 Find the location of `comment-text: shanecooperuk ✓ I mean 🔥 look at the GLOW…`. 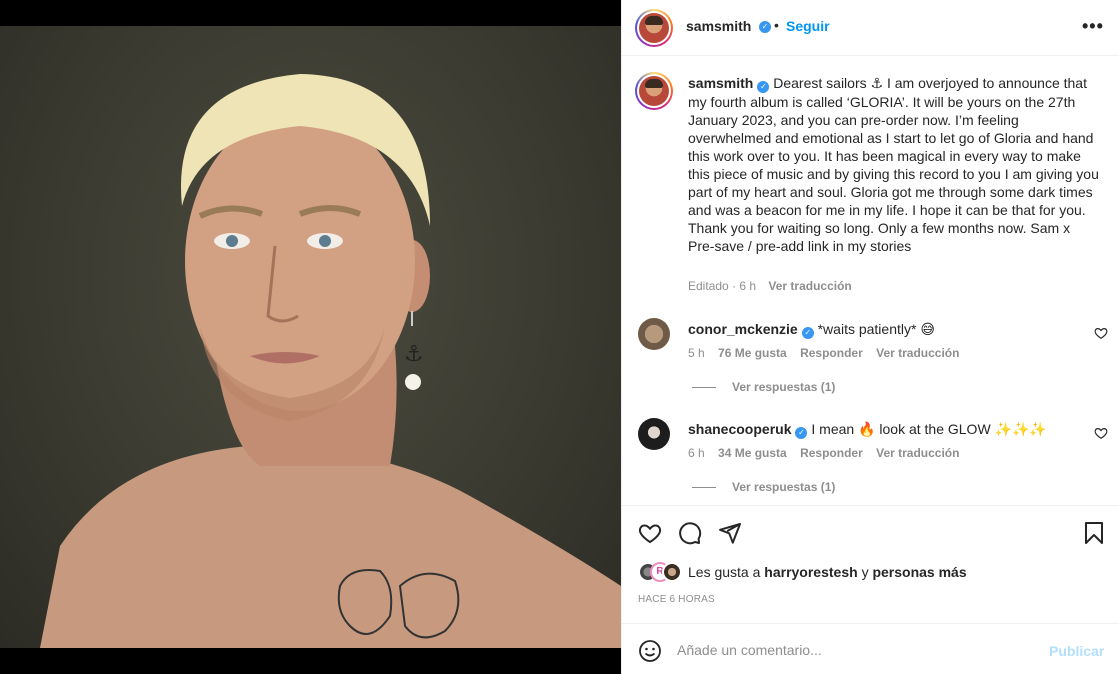

comment-text: shanecooperuk ✓ I mean 🔥 look at the GLOW… is located at coordinates (867, 430).